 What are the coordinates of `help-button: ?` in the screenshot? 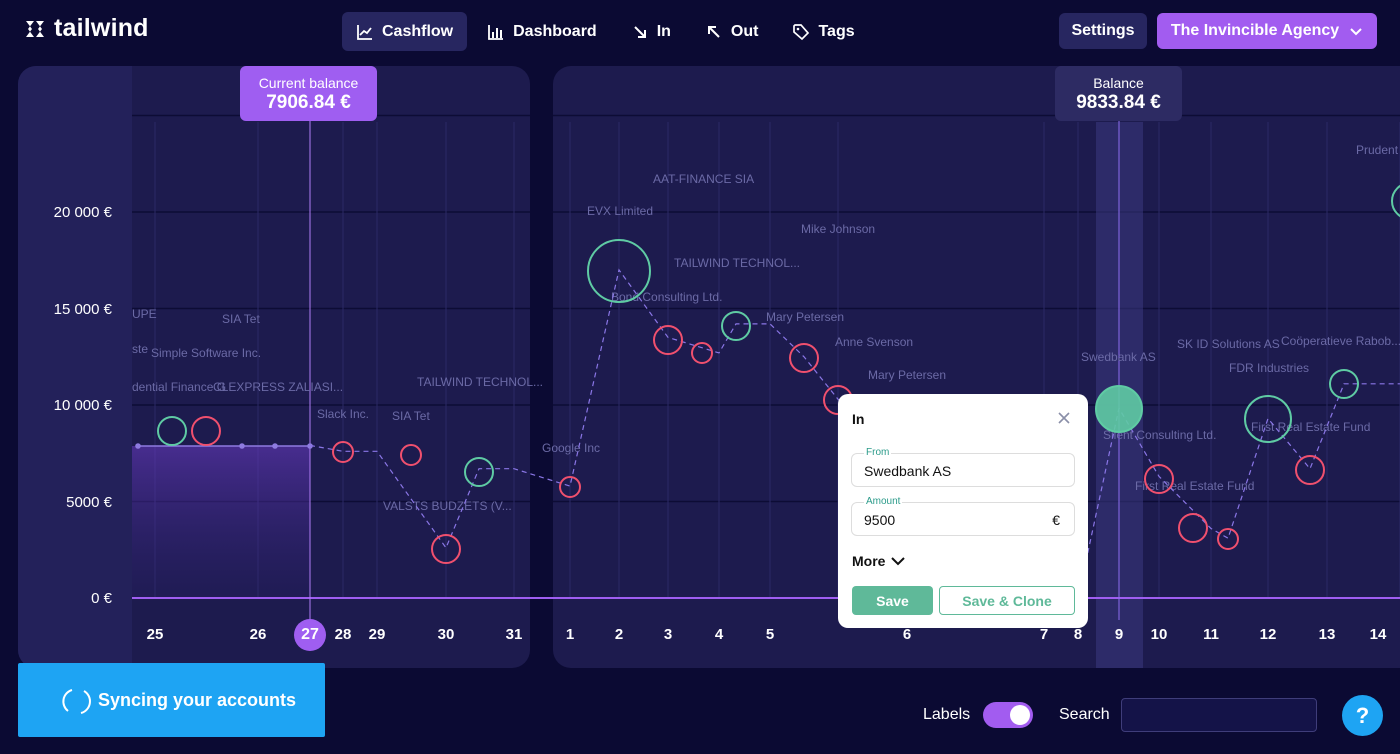 It's located at (1362, 715).